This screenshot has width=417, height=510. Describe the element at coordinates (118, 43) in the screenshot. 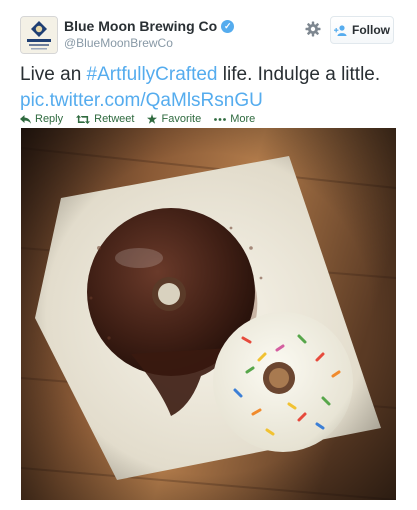

I see `screen-name: @BlueMoonBrewCo` at that location.